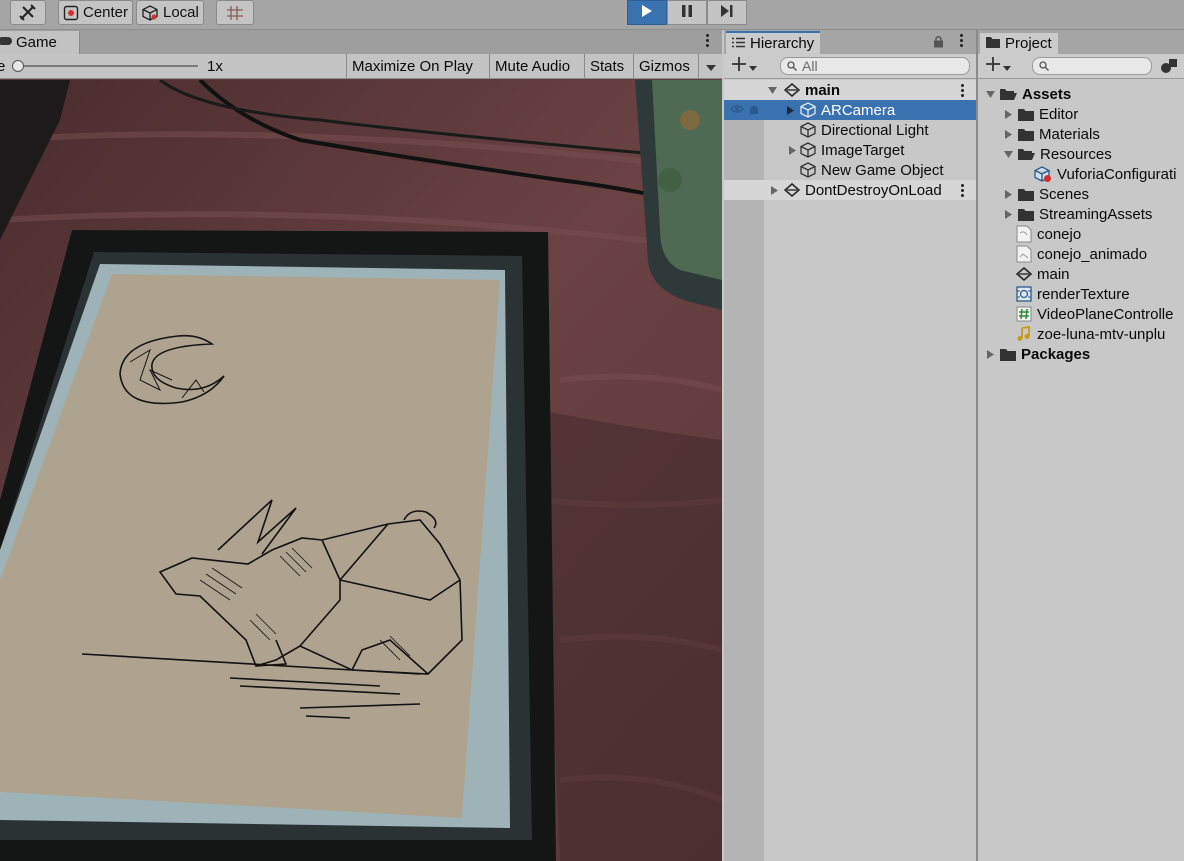 The image size is (1184, 861). I want to click on project-asset-conejo-animado: conejo_animado, so click(1081, 254).